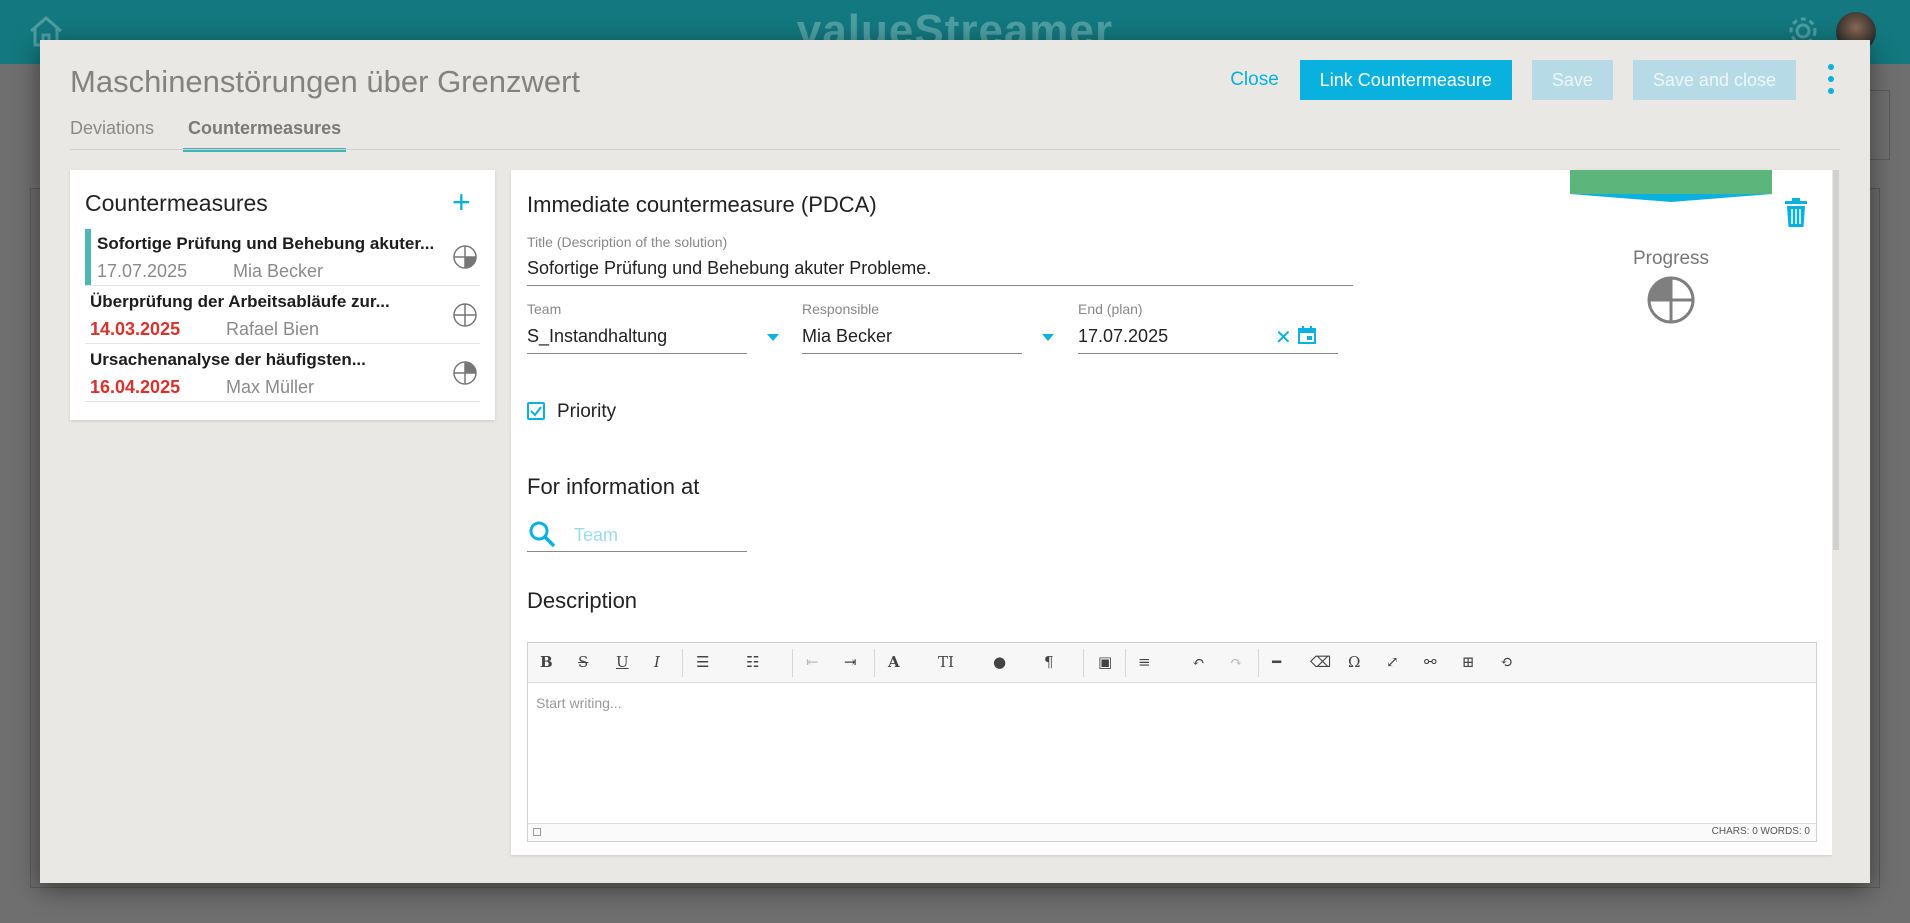  I want to click on detail-scrollbar, so click(1836, 512).